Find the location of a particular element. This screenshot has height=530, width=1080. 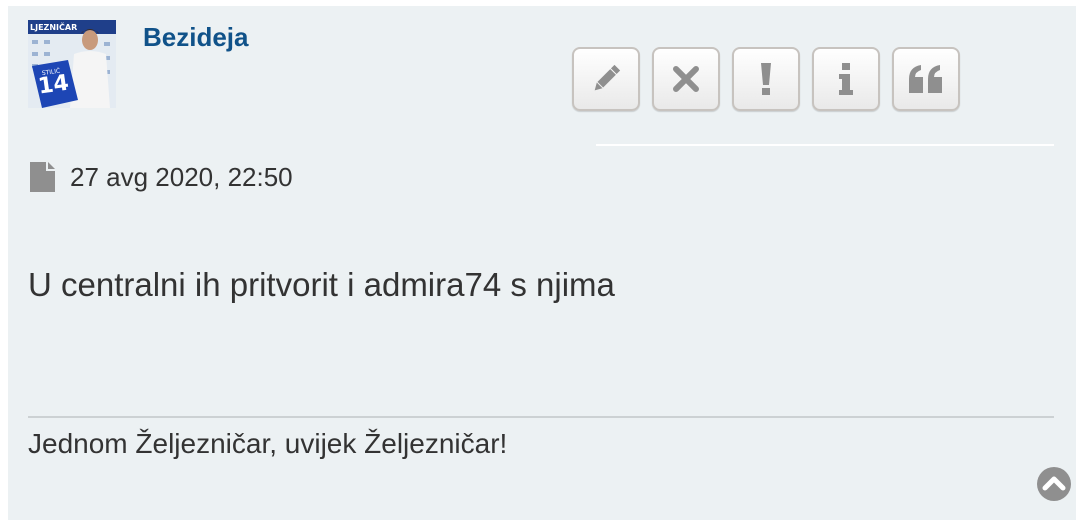

quote-button is located at coordinates (926, 79).